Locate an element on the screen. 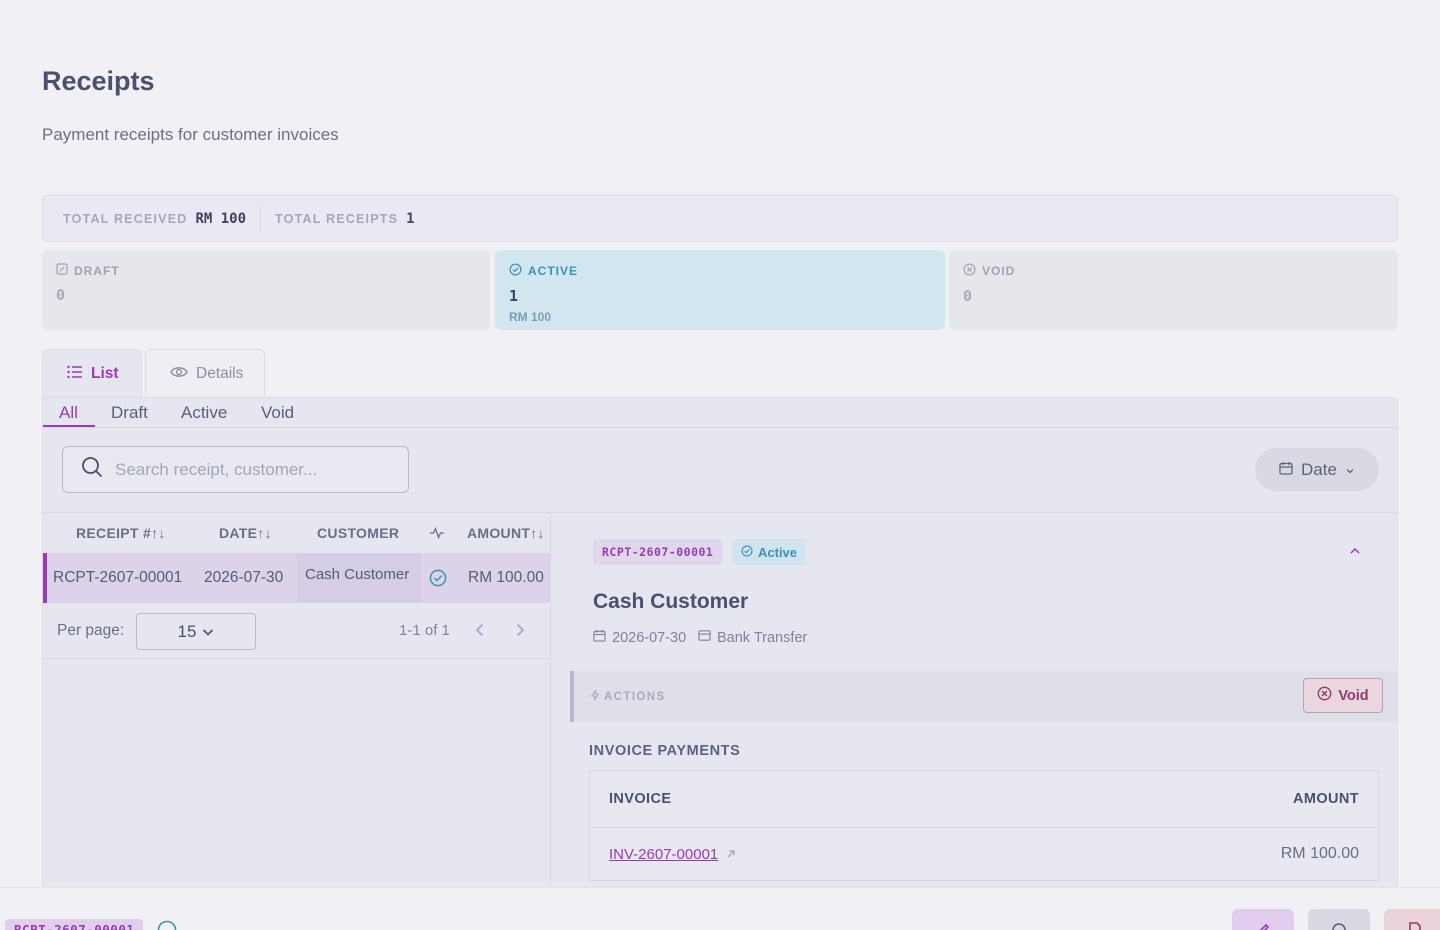  document-icon is located at coordinates (1415, 926).